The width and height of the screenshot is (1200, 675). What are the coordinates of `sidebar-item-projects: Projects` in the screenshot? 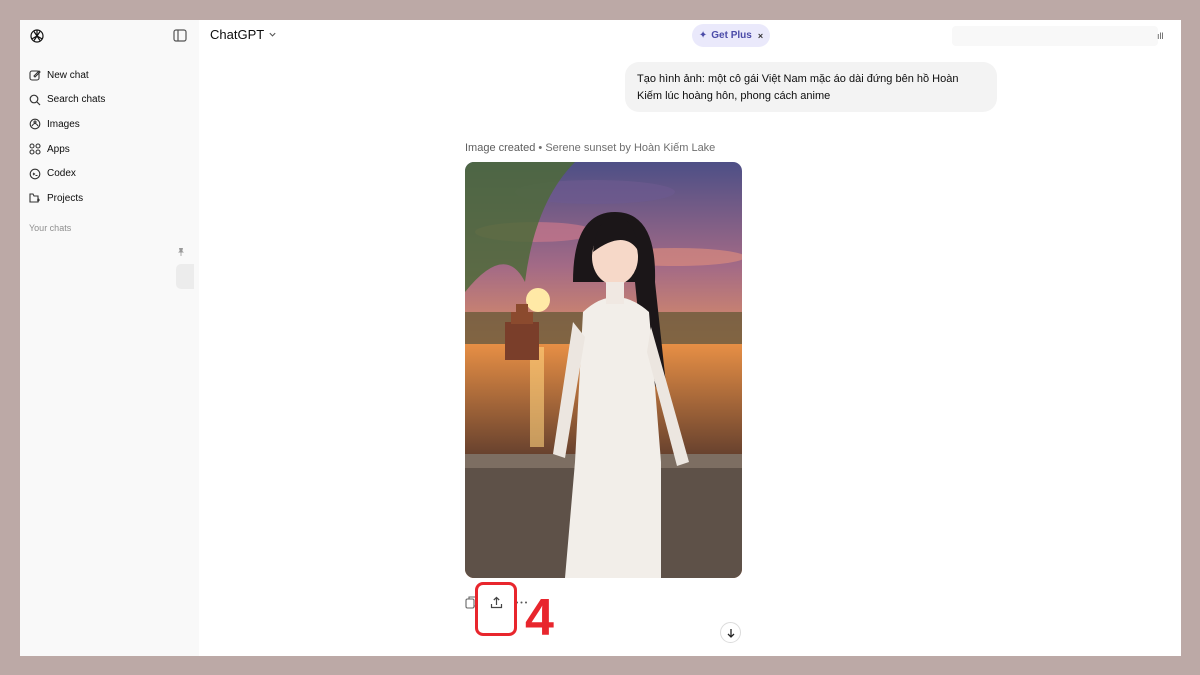 It's located at (111, 198).